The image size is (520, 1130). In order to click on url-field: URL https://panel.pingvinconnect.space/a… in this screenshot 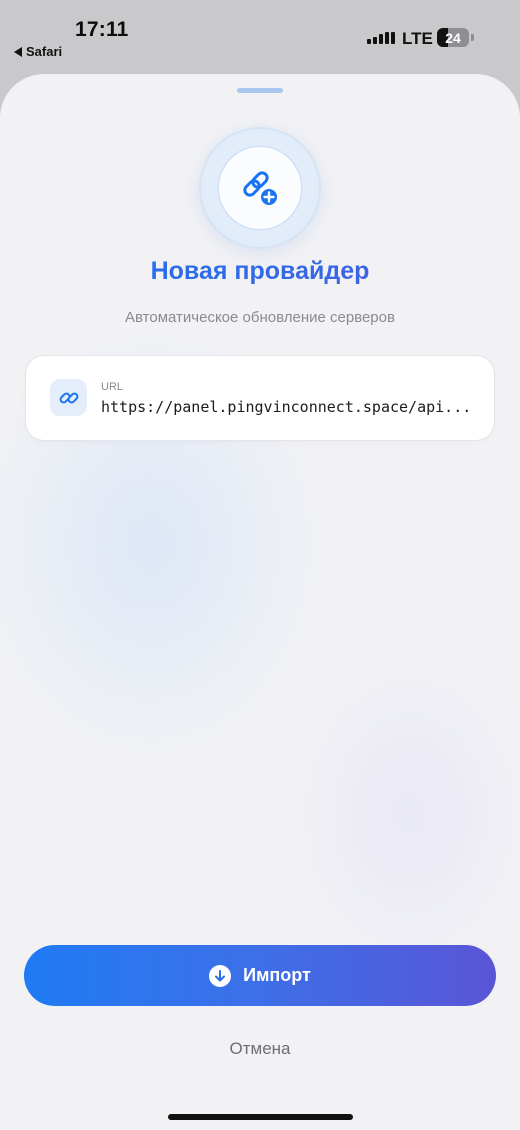, I will do `click(260, 398)`.